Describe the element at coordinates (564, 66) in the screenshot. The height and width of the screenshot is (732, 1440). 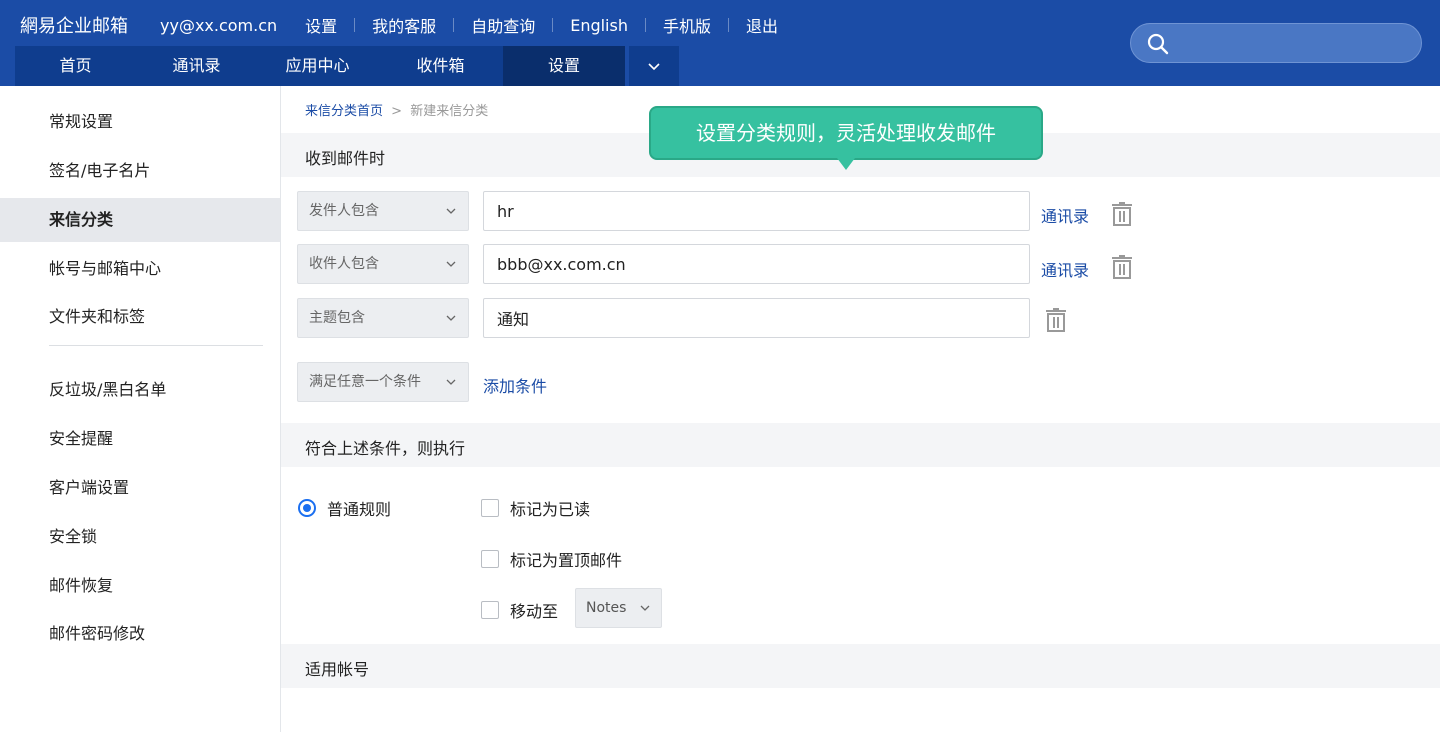
I see `tab-settings: 设置` at that location.